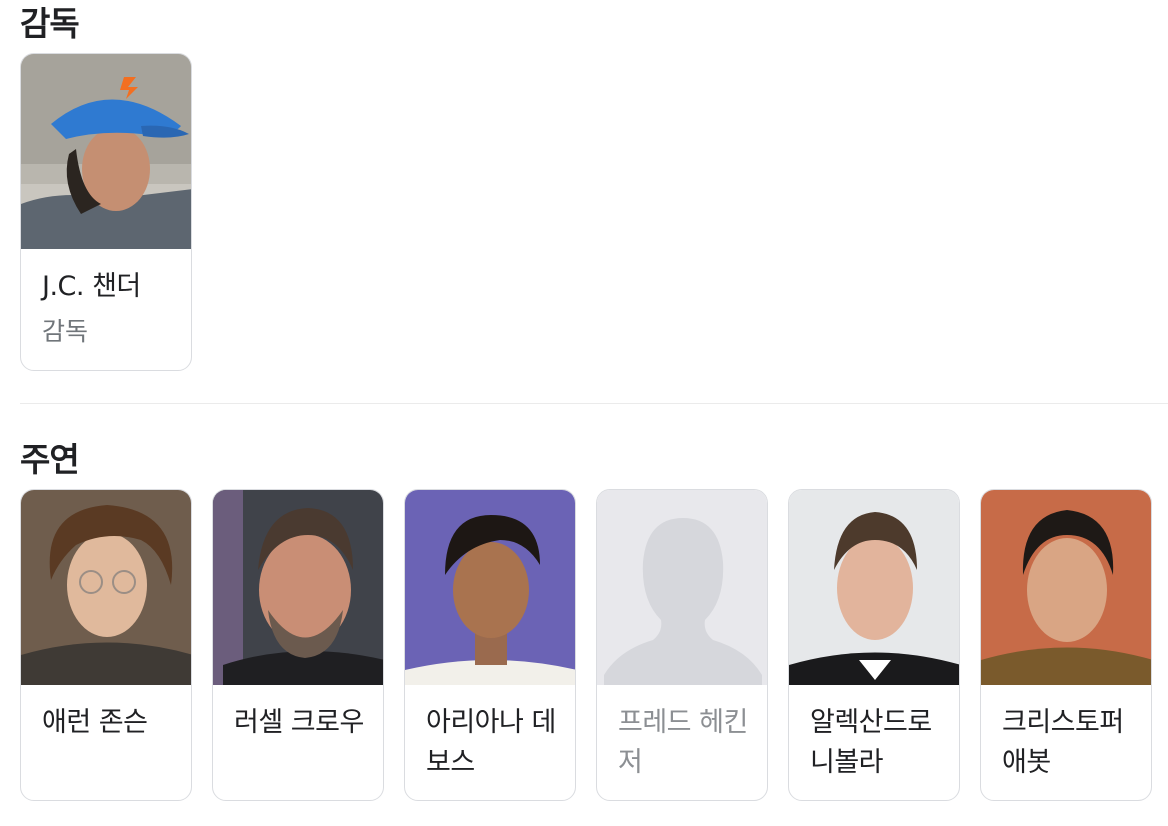 The height and width of the screenshot is (826, 1168). Describe the element at coordinates (683, 742) in the screenshot. I see `cast-name: 프레드 헤킨저` at that location.